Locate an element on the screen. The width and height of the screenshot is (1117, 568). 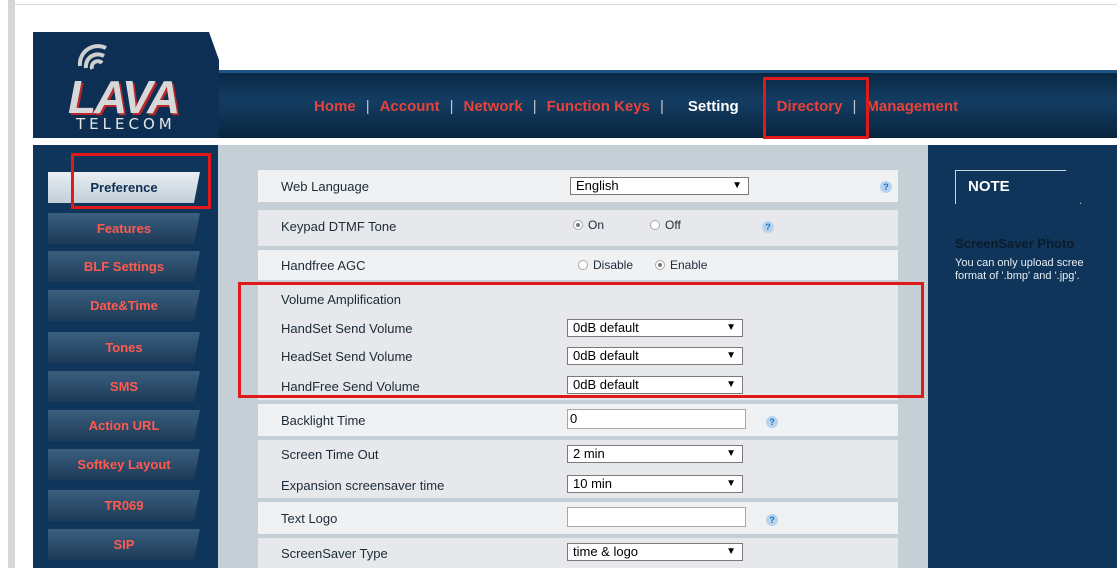
label-expansion-screensaver-time: Expansion screensaver time is located at coordinates (363, 485).